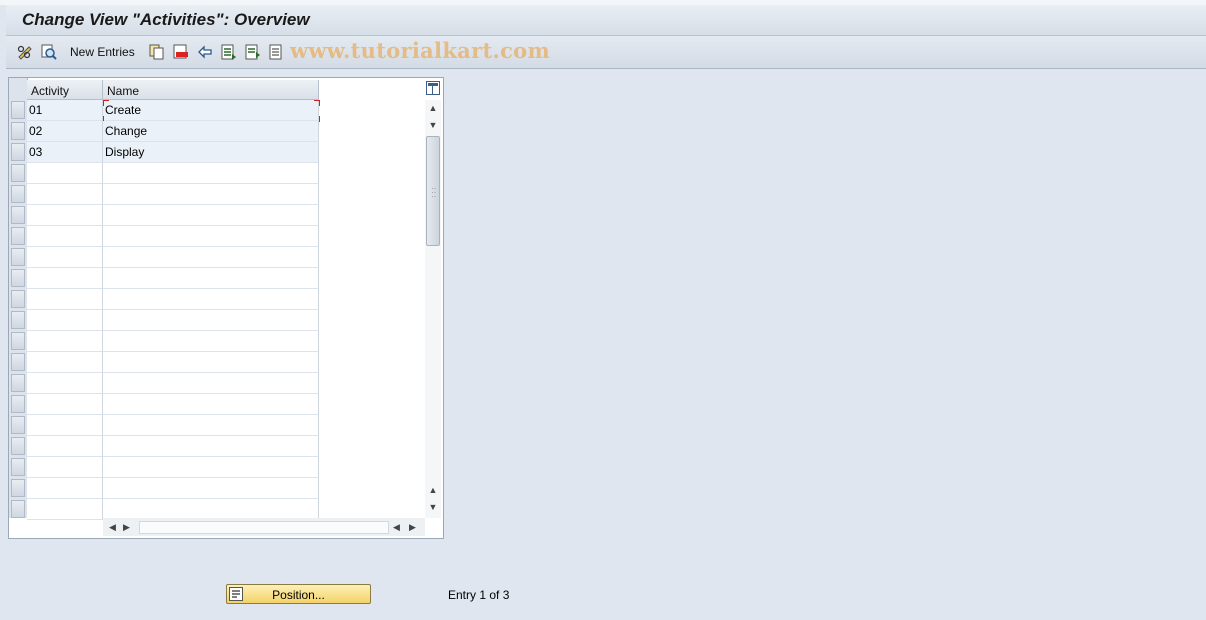 The image size is (1206, 620). I want to click on undo-icon, so click(205, 52).